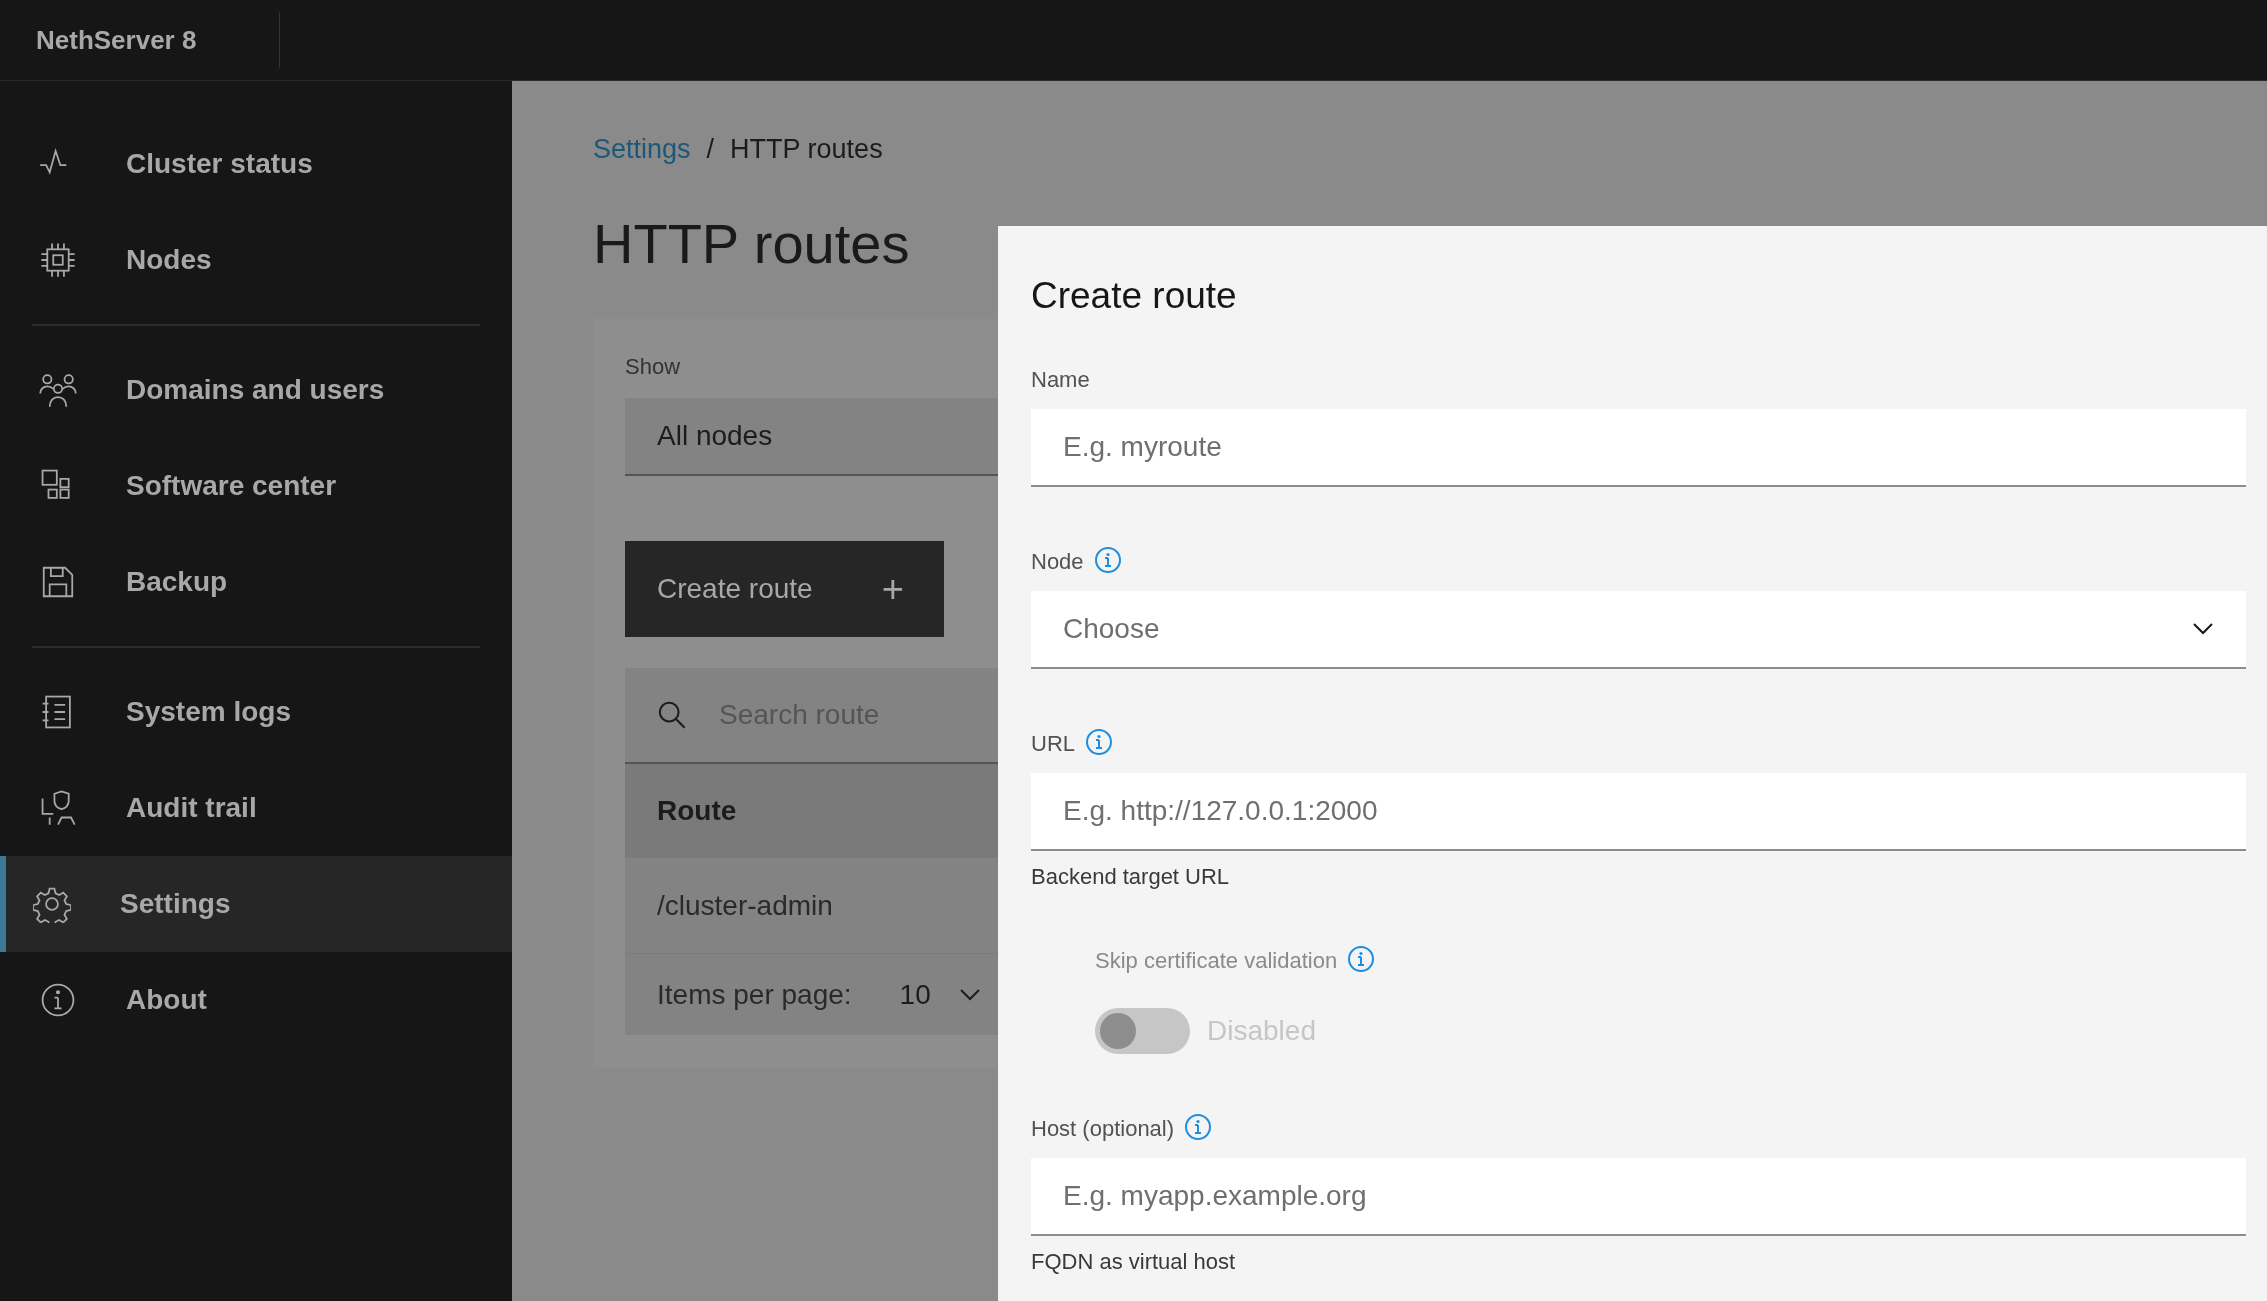 The image size is (2267, 1301). Describe the element at coordinates (1131, 877) in the screenshot. I see `helper-text: Backend target URL` at that location.